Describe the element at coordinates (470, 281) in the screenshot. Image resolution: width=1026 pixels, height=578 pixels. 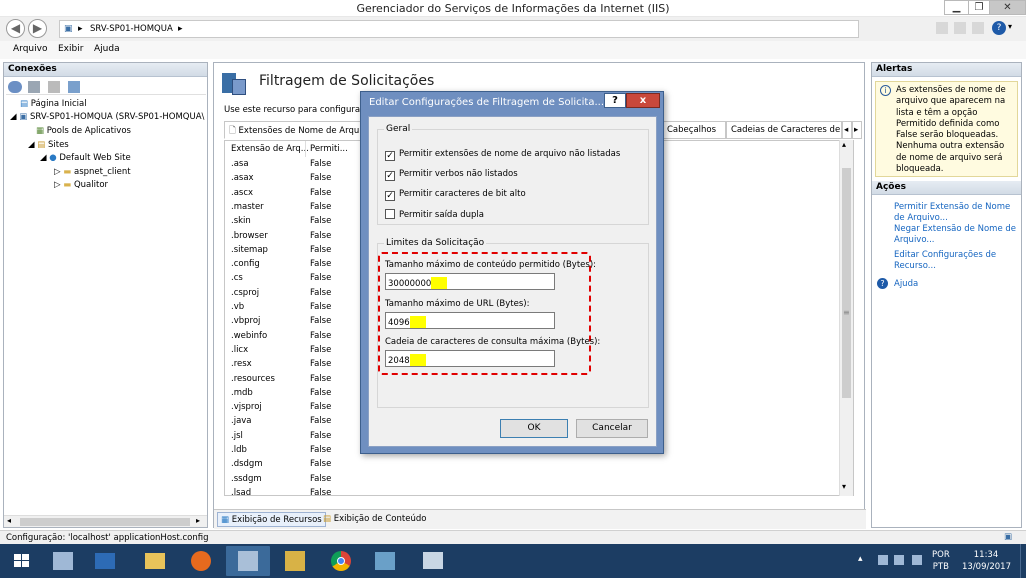
I see `max-content-input: 30000000` at that location.